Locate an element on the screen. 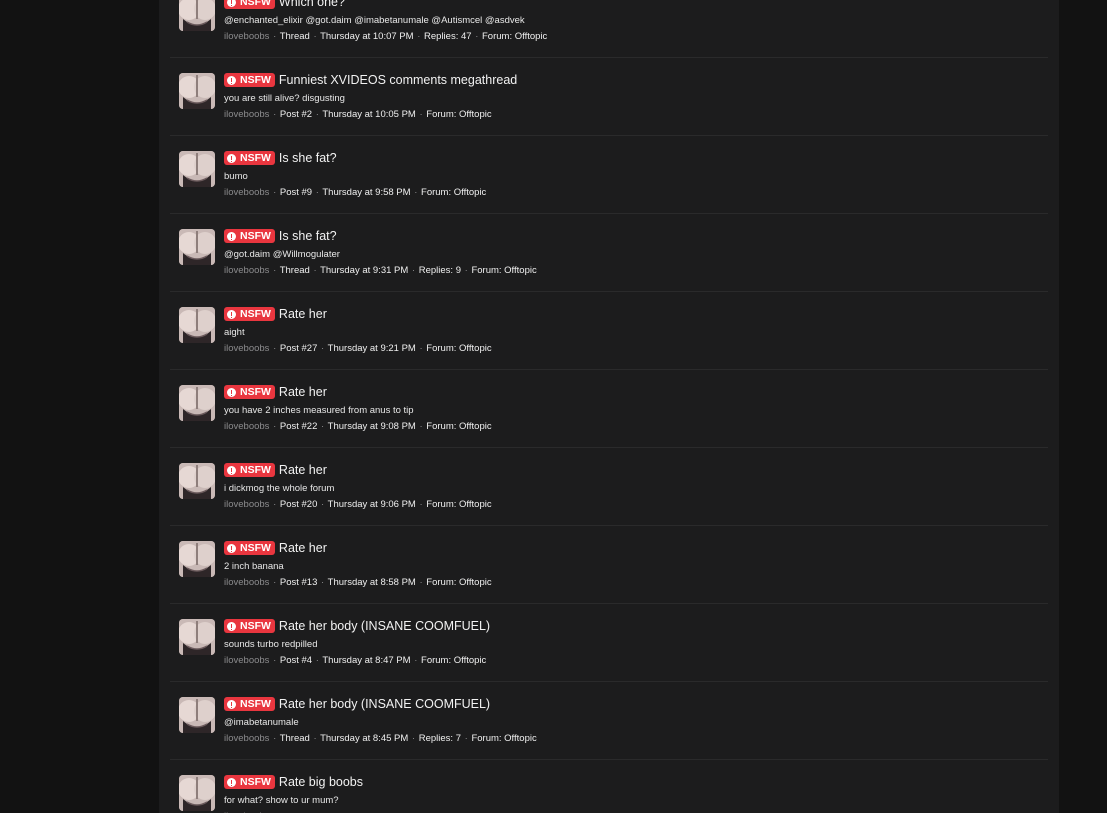 This screenshot has width=1107, height=813. result-date: Thursday at 10:05 PM is located at coordinates (368, 114).